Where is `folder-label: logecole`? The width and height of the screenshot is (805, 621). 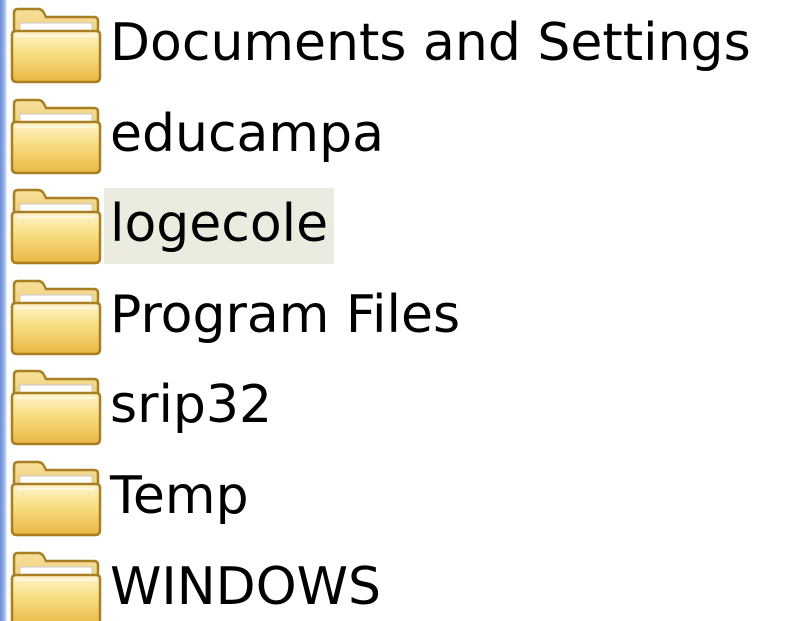
folder-label: logecole is located at coordinates (219, 226).